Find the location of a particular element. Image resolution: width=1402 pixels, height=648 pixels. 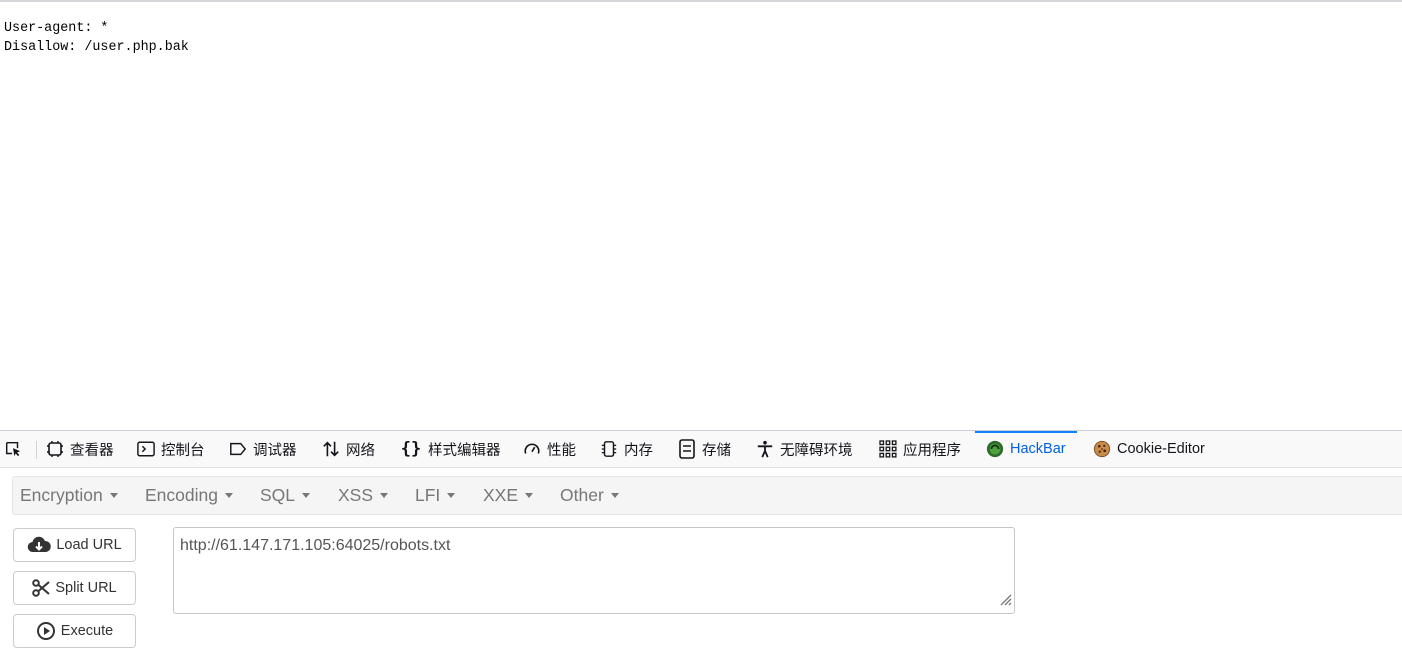

url-text: http://61.147.171.105:64025/robots.txt is located at coordinates (315, 545).